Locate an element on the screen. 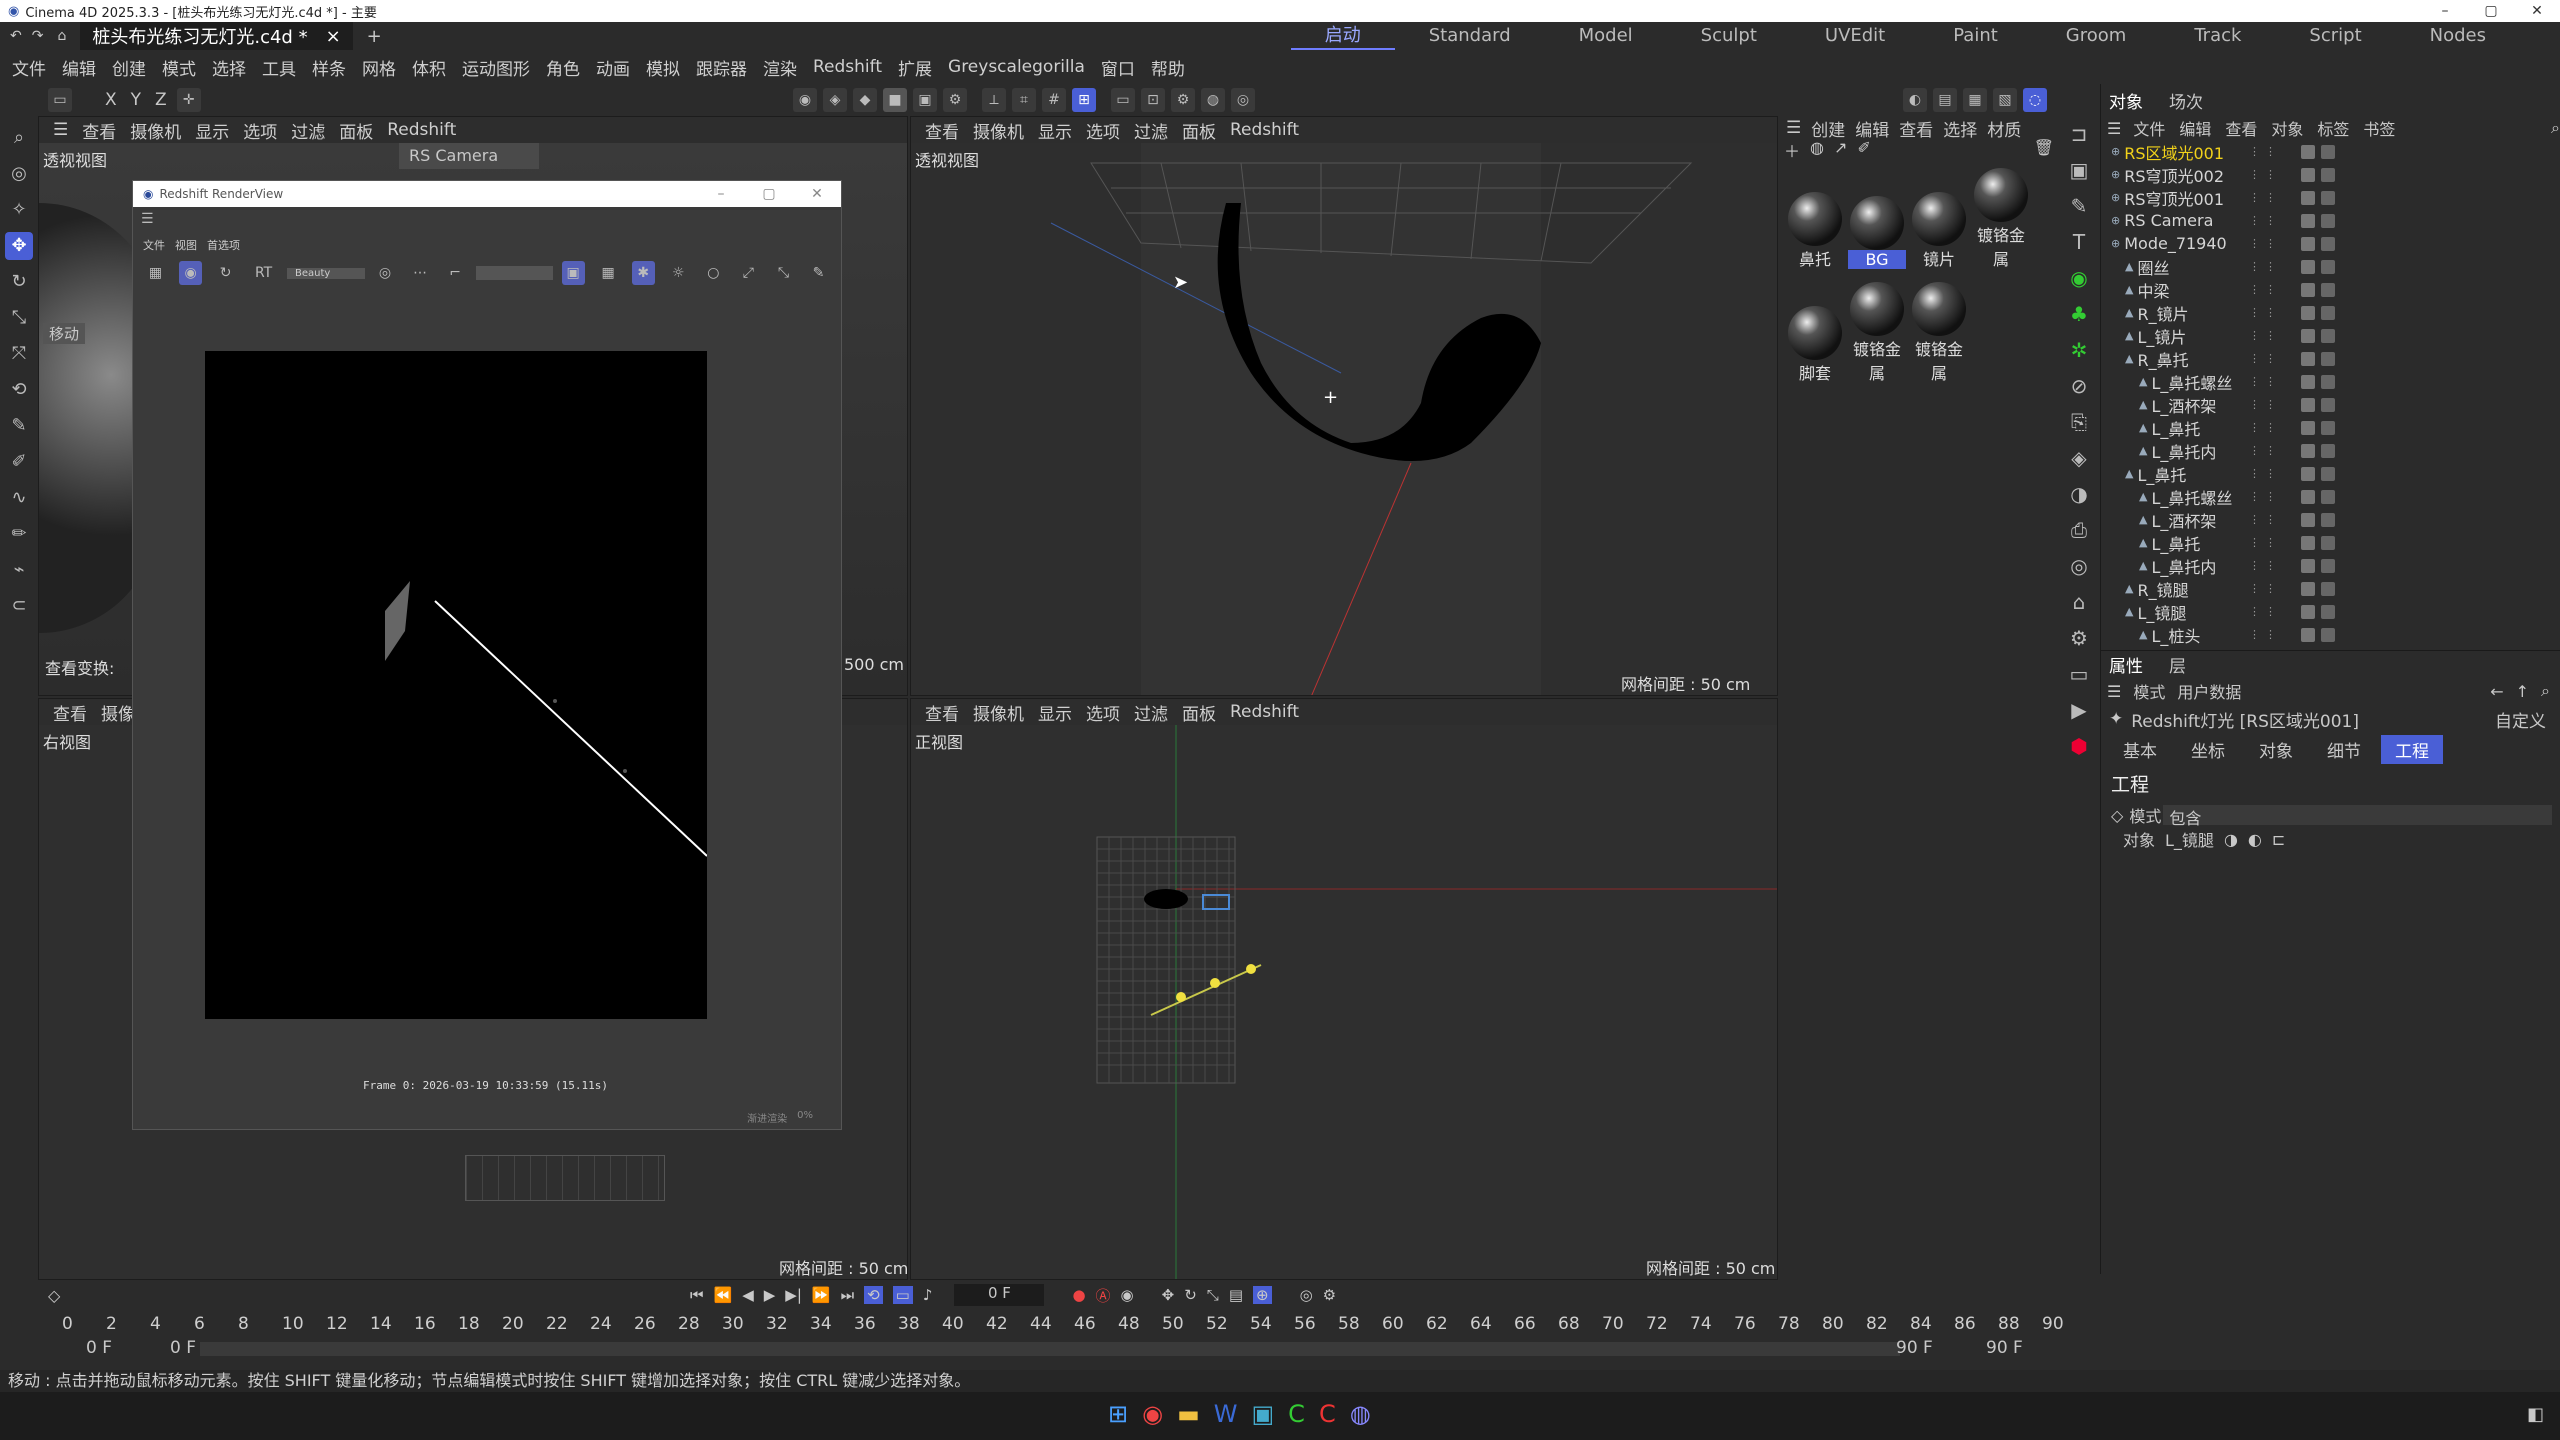 Image resolution: width=2560 pixels, height=1440 pixels. attr-mode-select: 包含 is located at coordinates (2357, 816).